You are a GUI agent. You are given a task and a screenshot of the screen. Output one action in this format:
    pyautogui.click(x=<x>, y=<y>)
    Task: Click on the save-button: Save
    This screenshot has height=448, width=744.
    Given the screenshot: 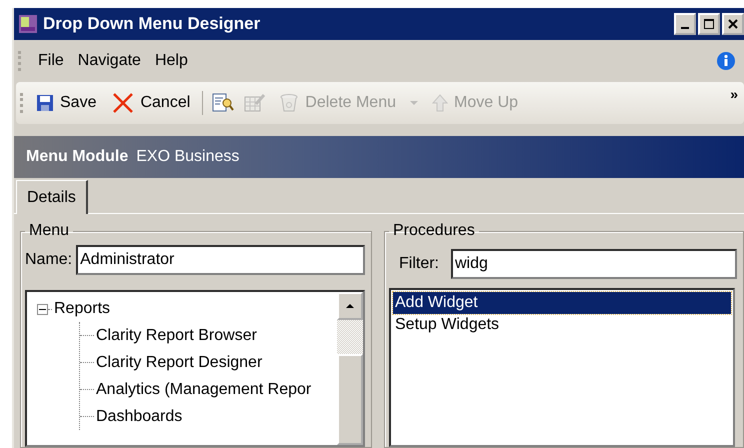 What is the action you would take?
    pyautogui.click(x=66, y=103)
    